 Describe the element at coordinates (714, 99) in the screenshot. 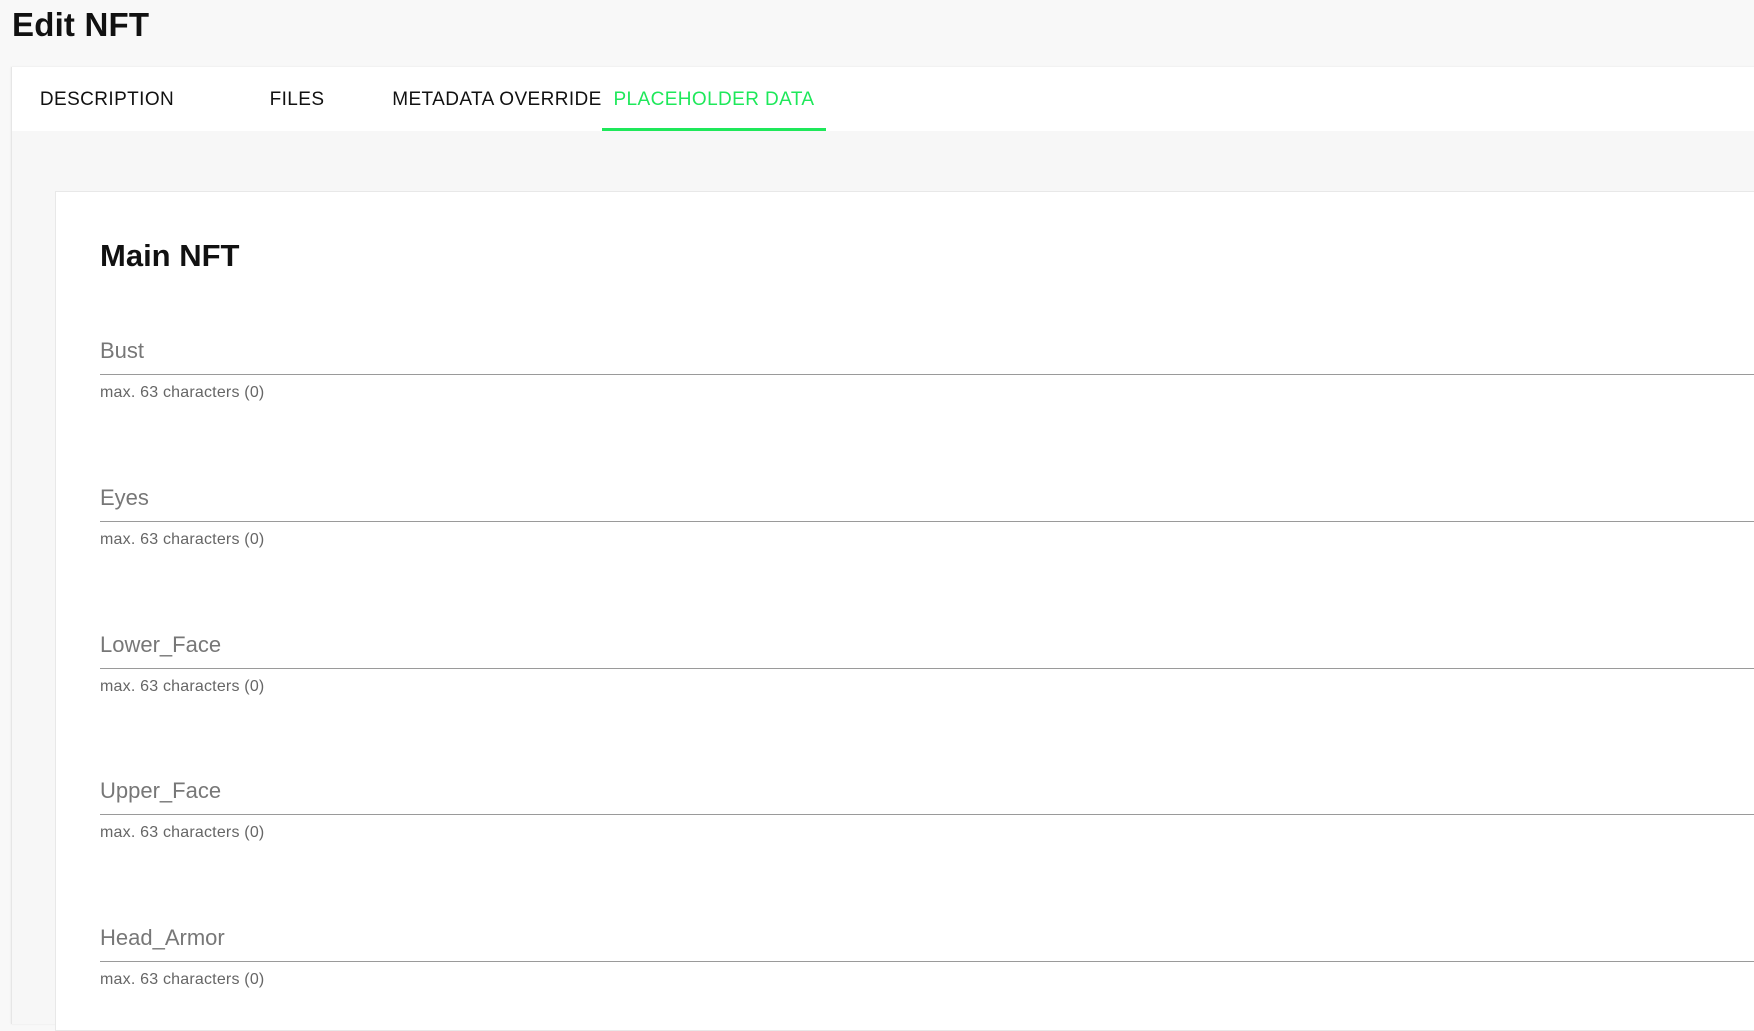

I see `tab-placeholder-data: PLACEHOLDER DATA` at that location.